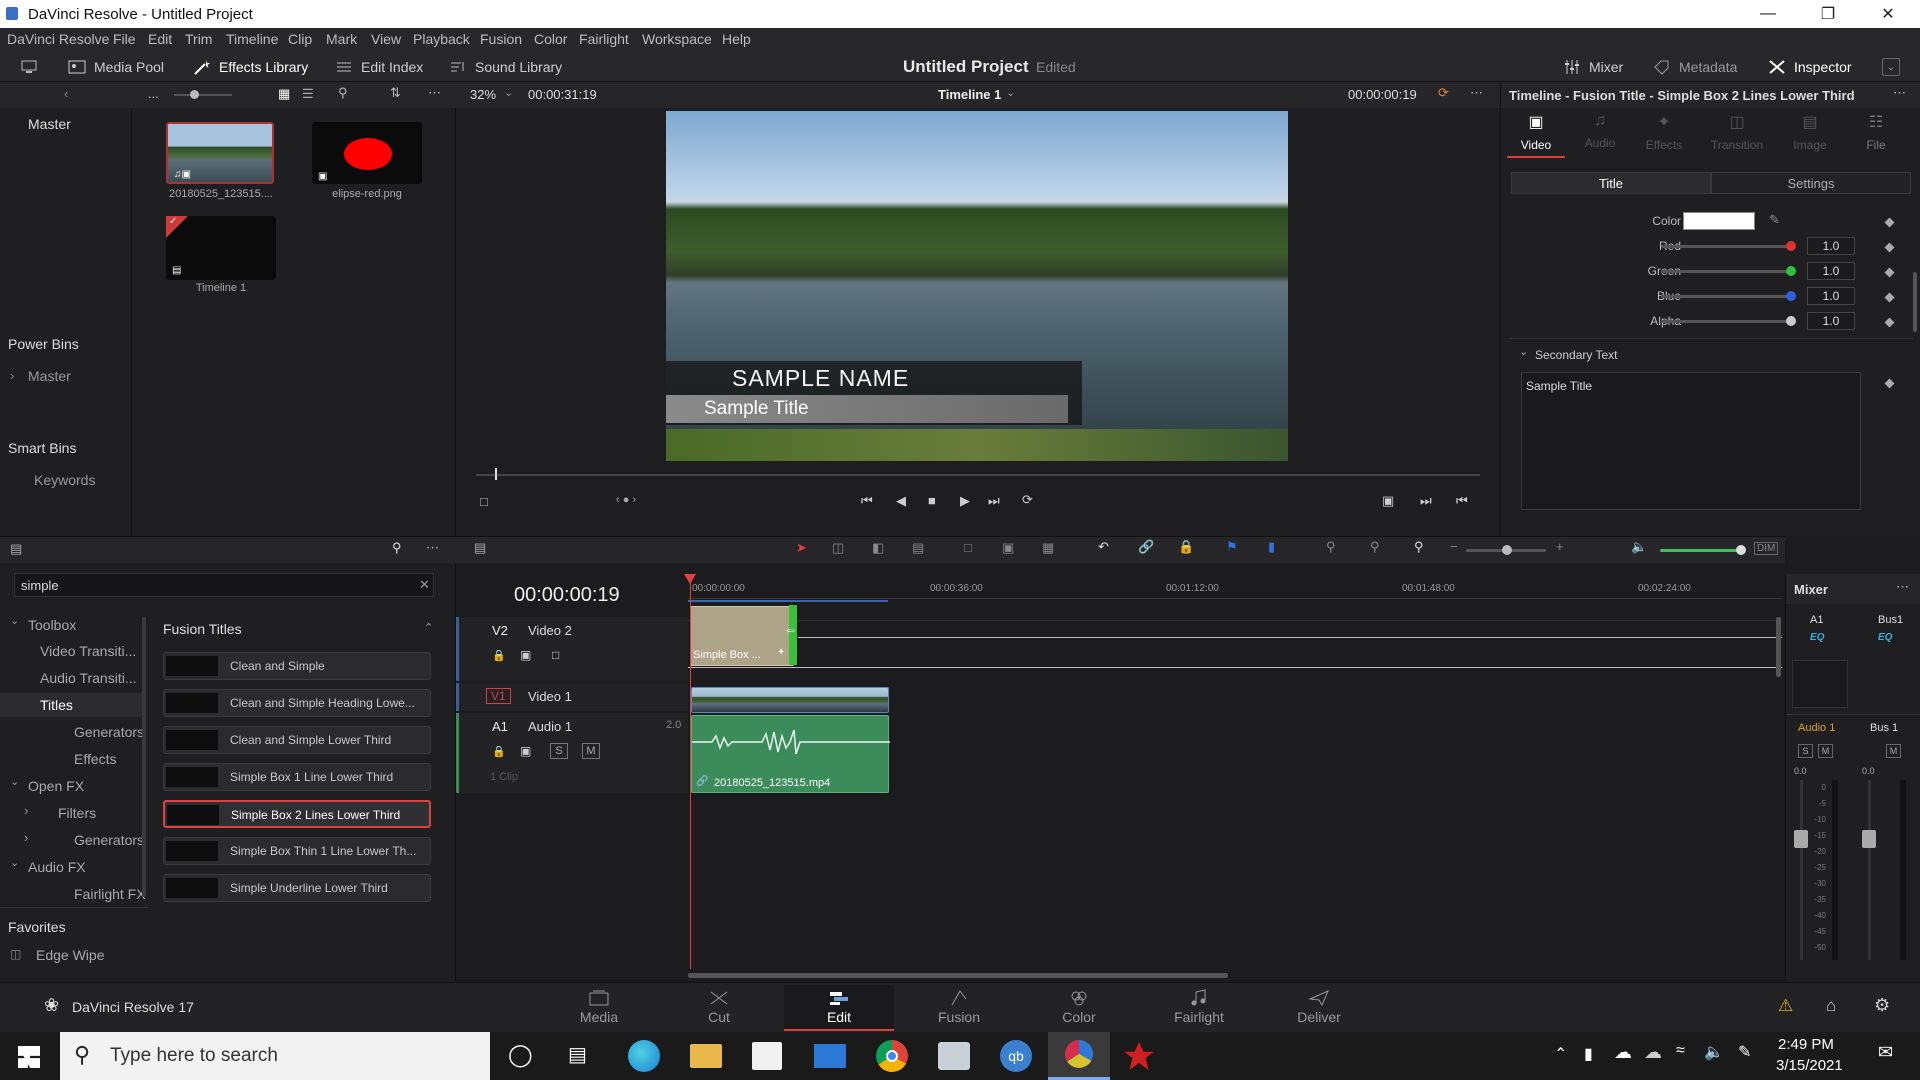 The width and height of the screenshot is (1920, 1080). I want to click on metadata-button: Metadata, so click(1695, 67).